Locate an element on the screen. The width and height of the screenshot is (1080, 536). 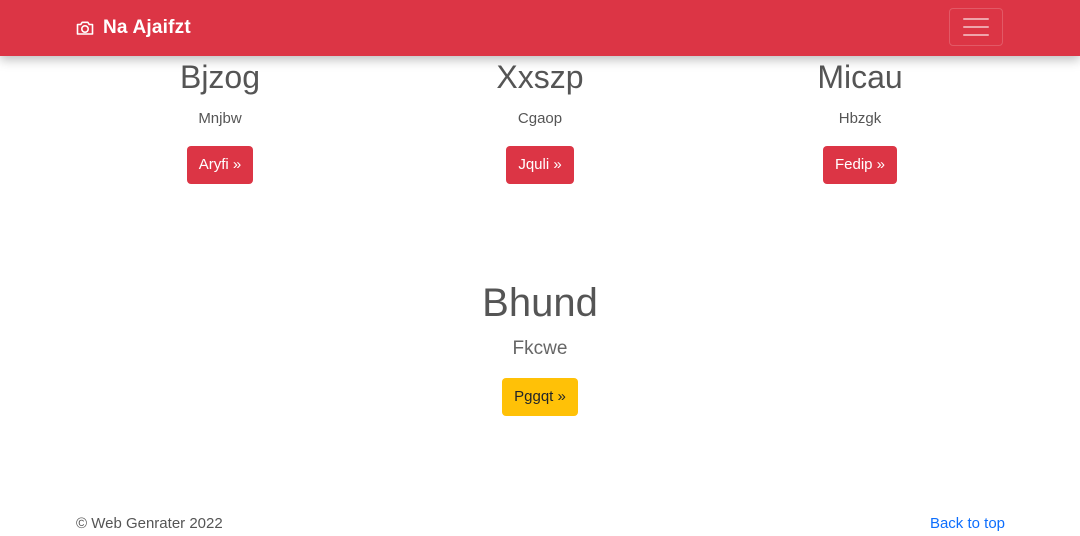
highlight-section: Bhund Fkcwe Pggqt » is located at coordinates (540, 348).